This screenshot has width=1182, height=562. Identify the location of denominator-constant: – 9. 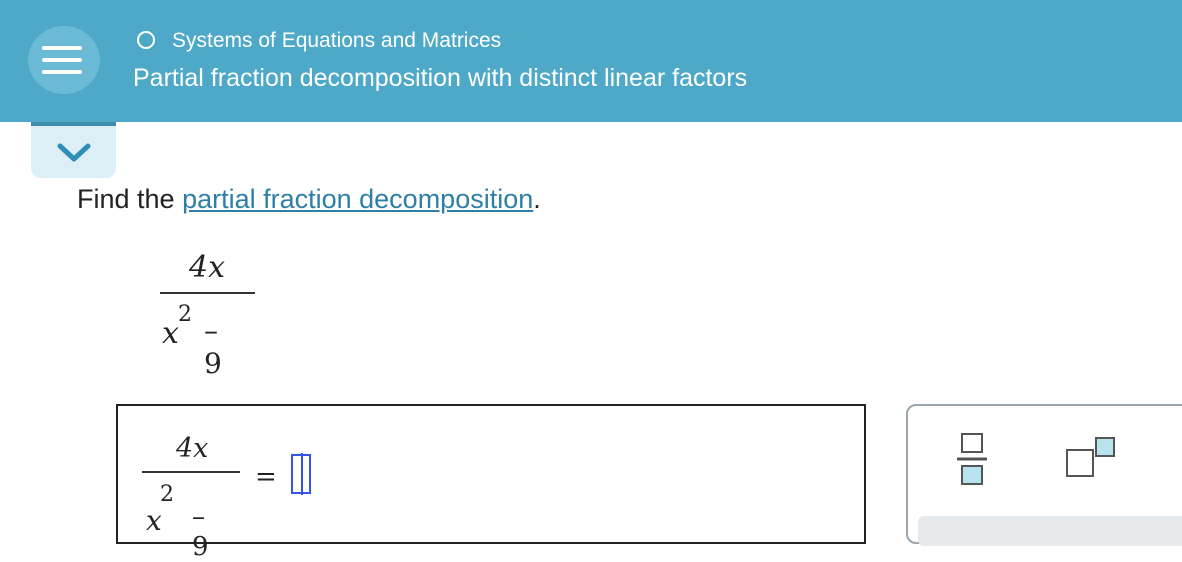
(213, 347).